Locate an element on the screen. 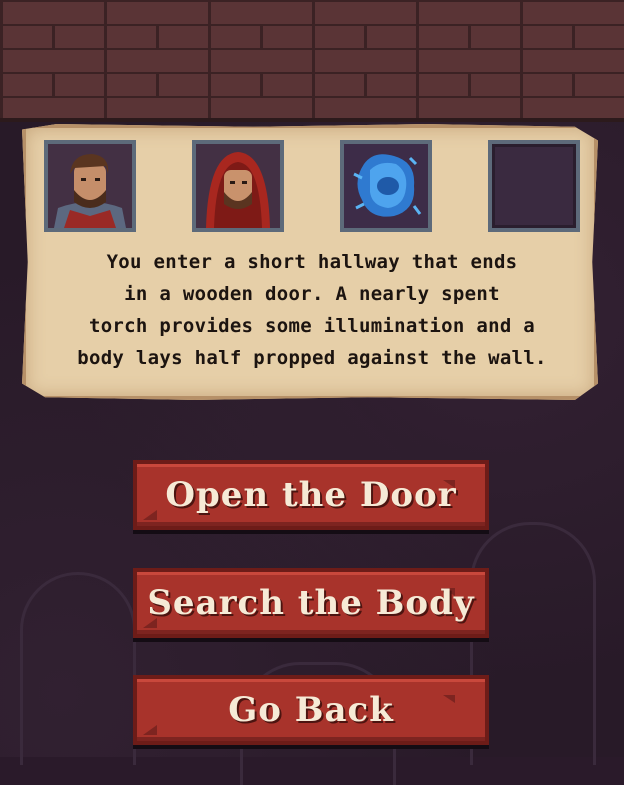 Image resolution: width=624 pixels, height=785 pixels. search-body-label: Search the Body is located at coordinates (311, 603).